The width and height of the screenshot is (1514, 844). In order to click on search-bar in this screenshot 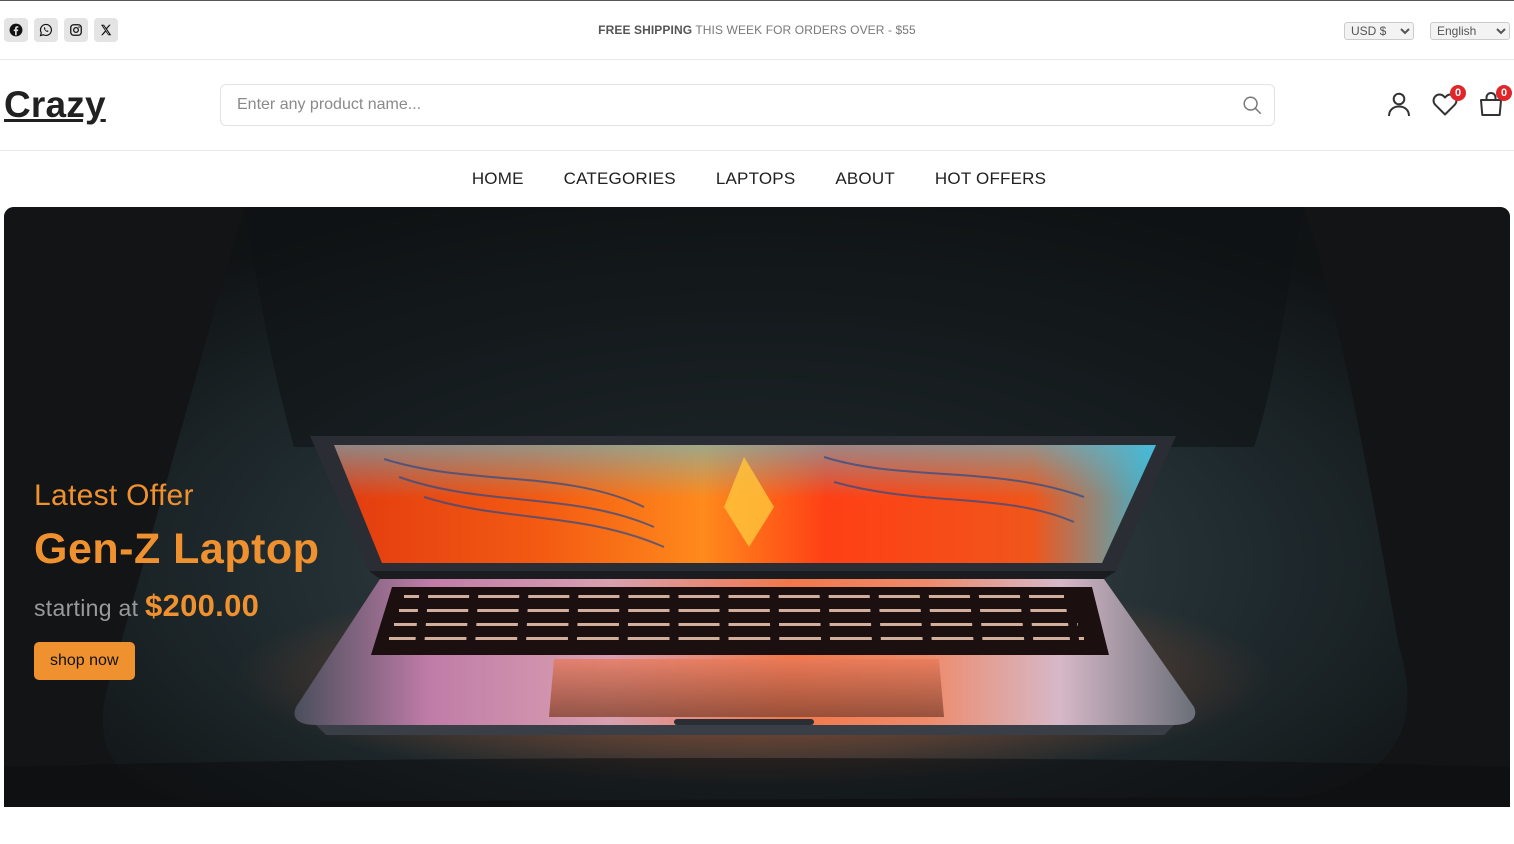, I will do `click(747, 105)`.